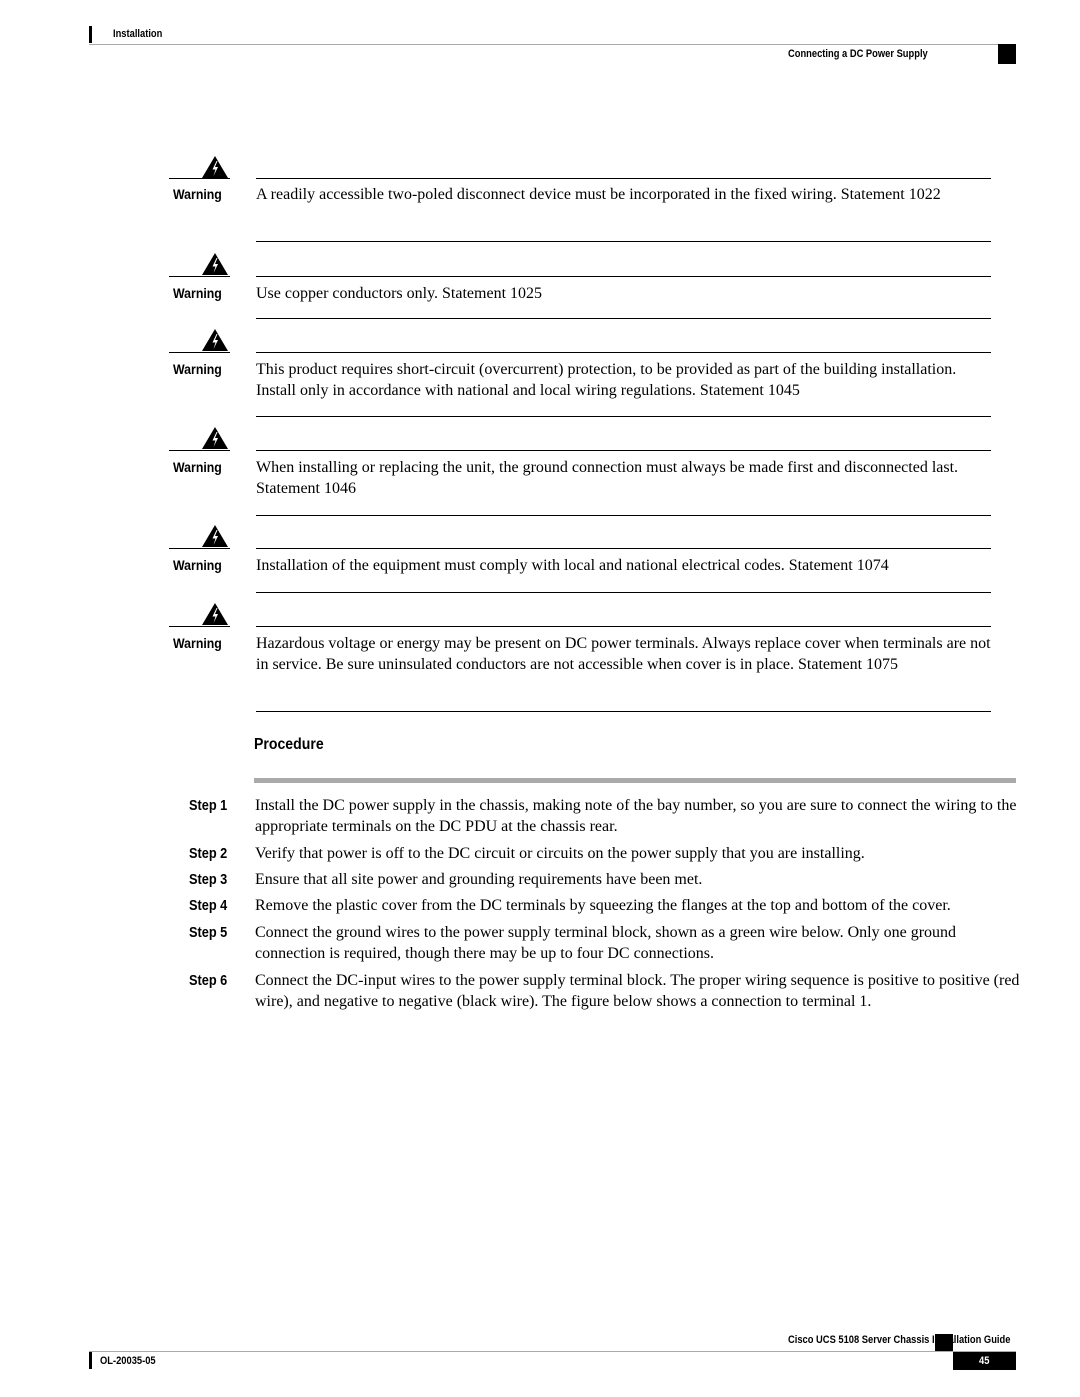  Describe the element at coordinates (984, 1361) in the screenshot. I see `page-number: 45` at that location.